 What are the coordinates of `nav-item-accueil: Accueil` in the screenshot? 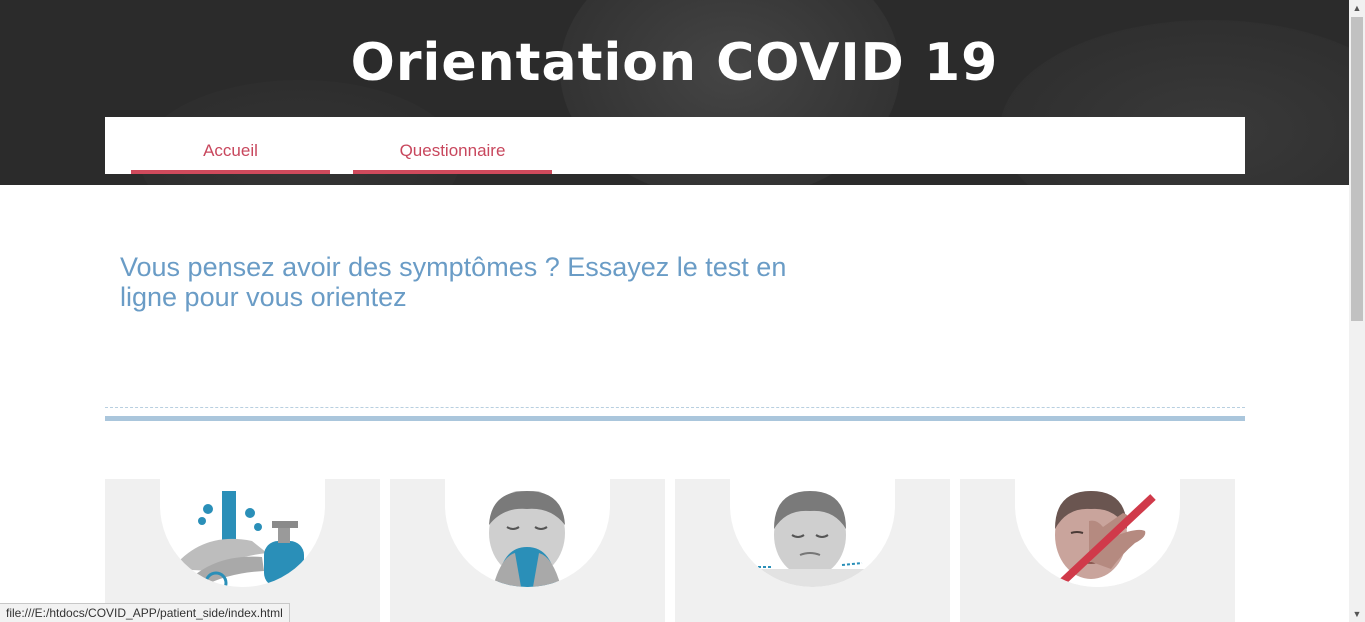 It's located at (230, 145).